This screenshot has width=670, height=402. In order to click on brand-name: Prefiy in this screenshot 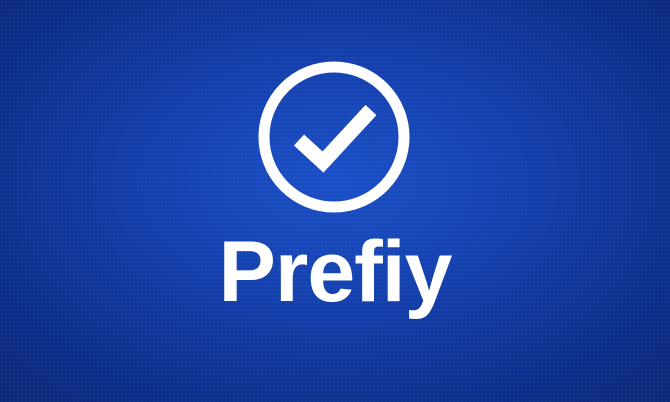, I will do `click(335, 272)`.